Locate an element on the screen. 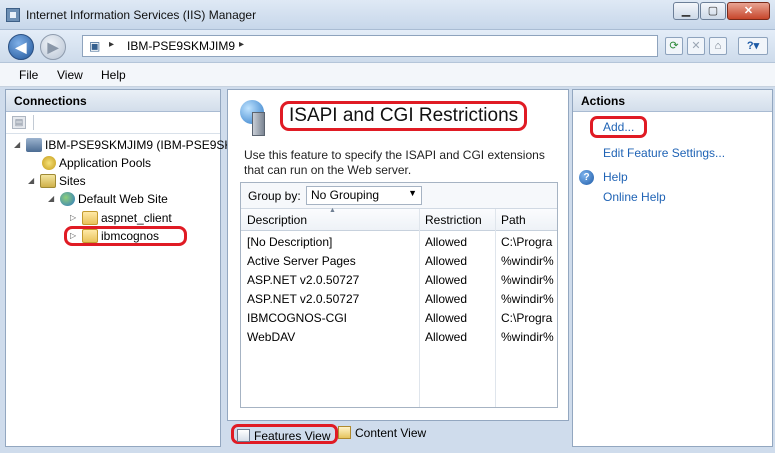  website-globe-icon is located at coordinates (67, 199).